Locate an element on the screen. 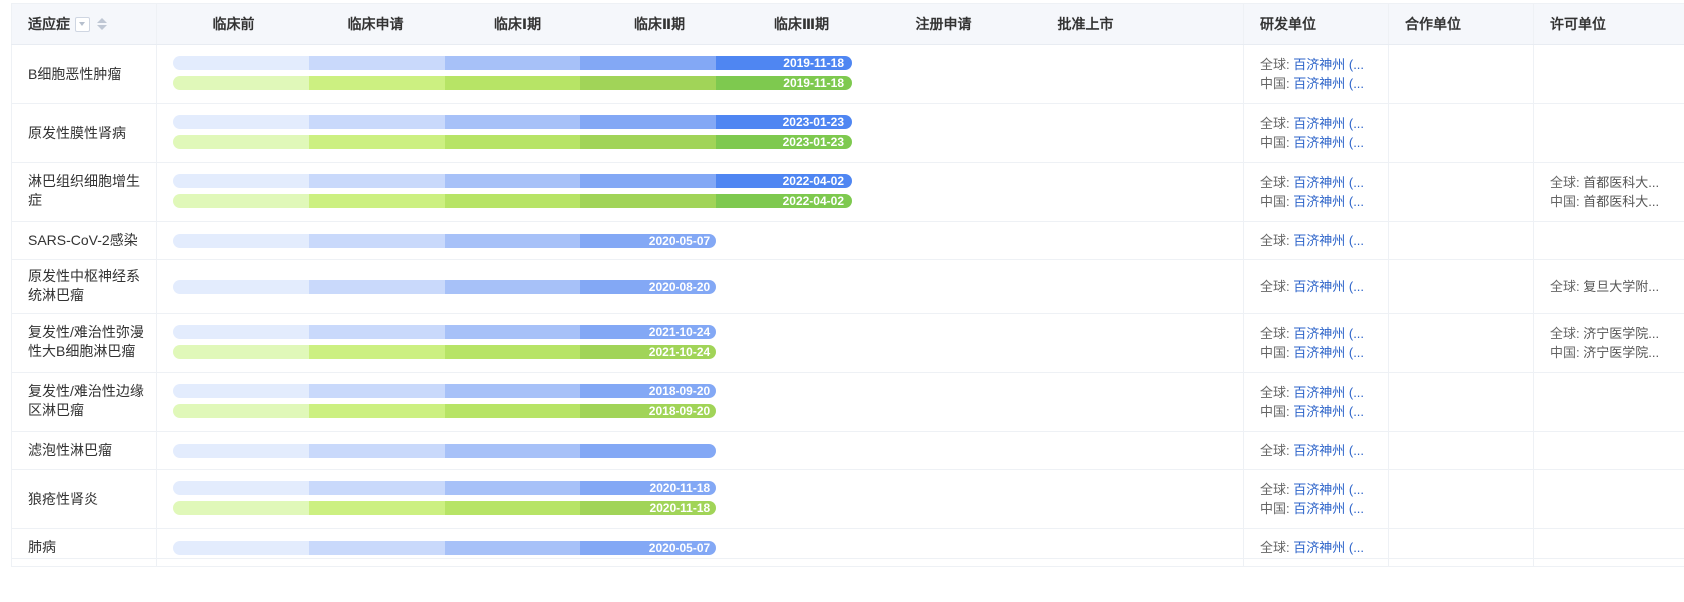  indication-text: SARS-CoV-2感染 is located at coordinates (83, 240).